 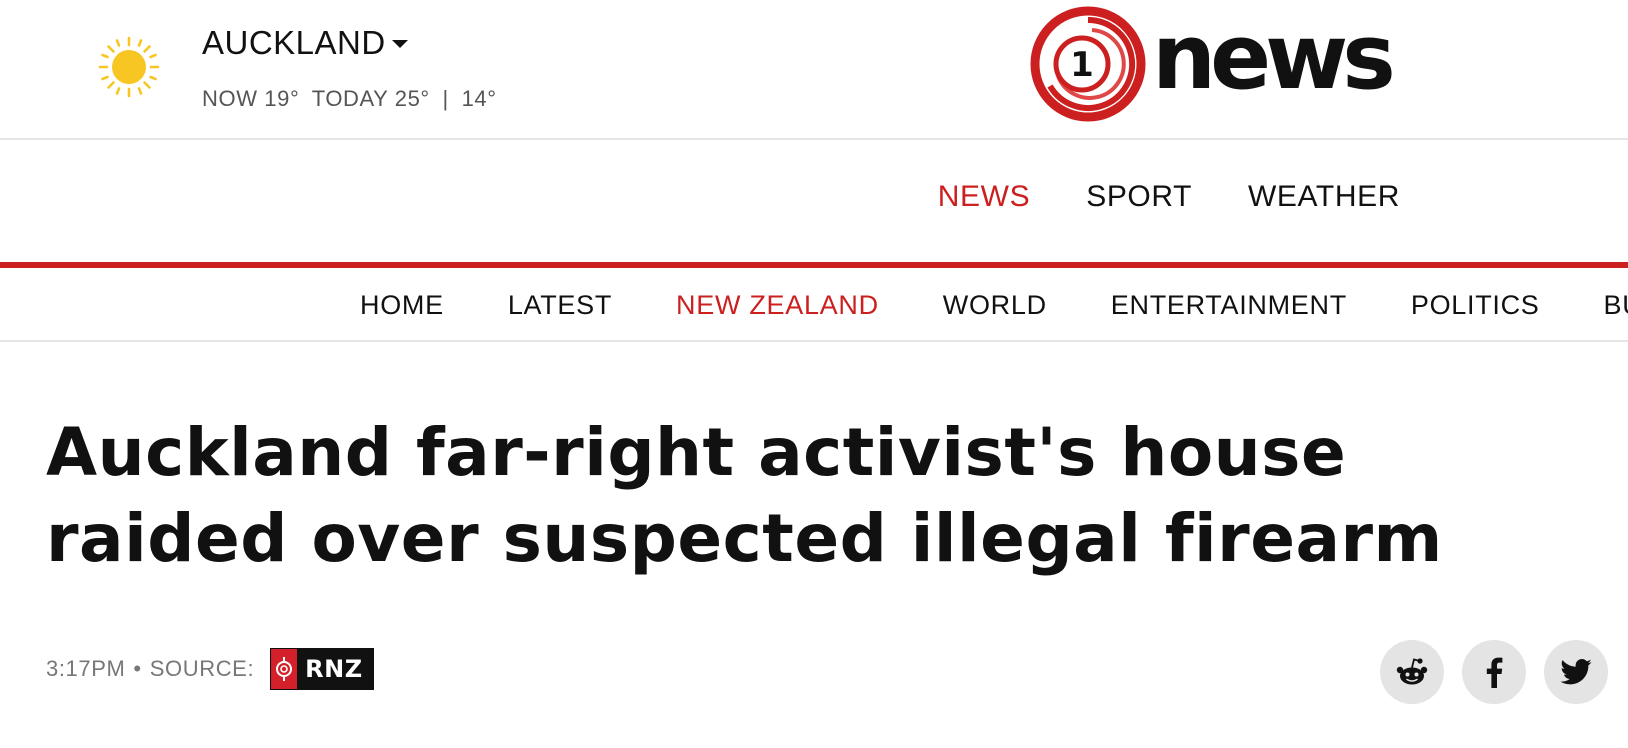 I want to click on category-entertainment-link: ENTERTAINMENT, so click(x=1229, y=305).